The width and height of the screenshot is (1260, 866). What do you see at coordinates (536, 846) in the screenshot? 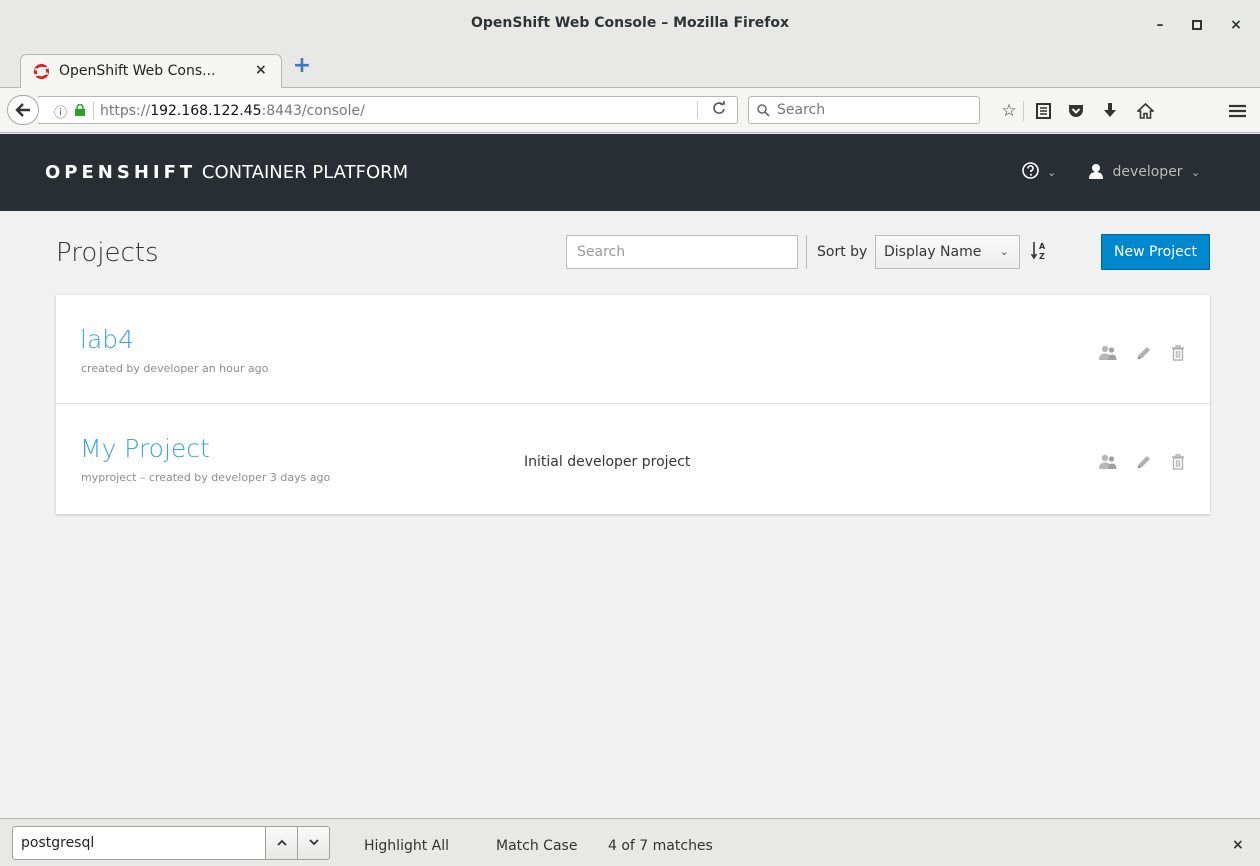
I see `match-case-toggle: Match Case` at bounding box center [536, 846].